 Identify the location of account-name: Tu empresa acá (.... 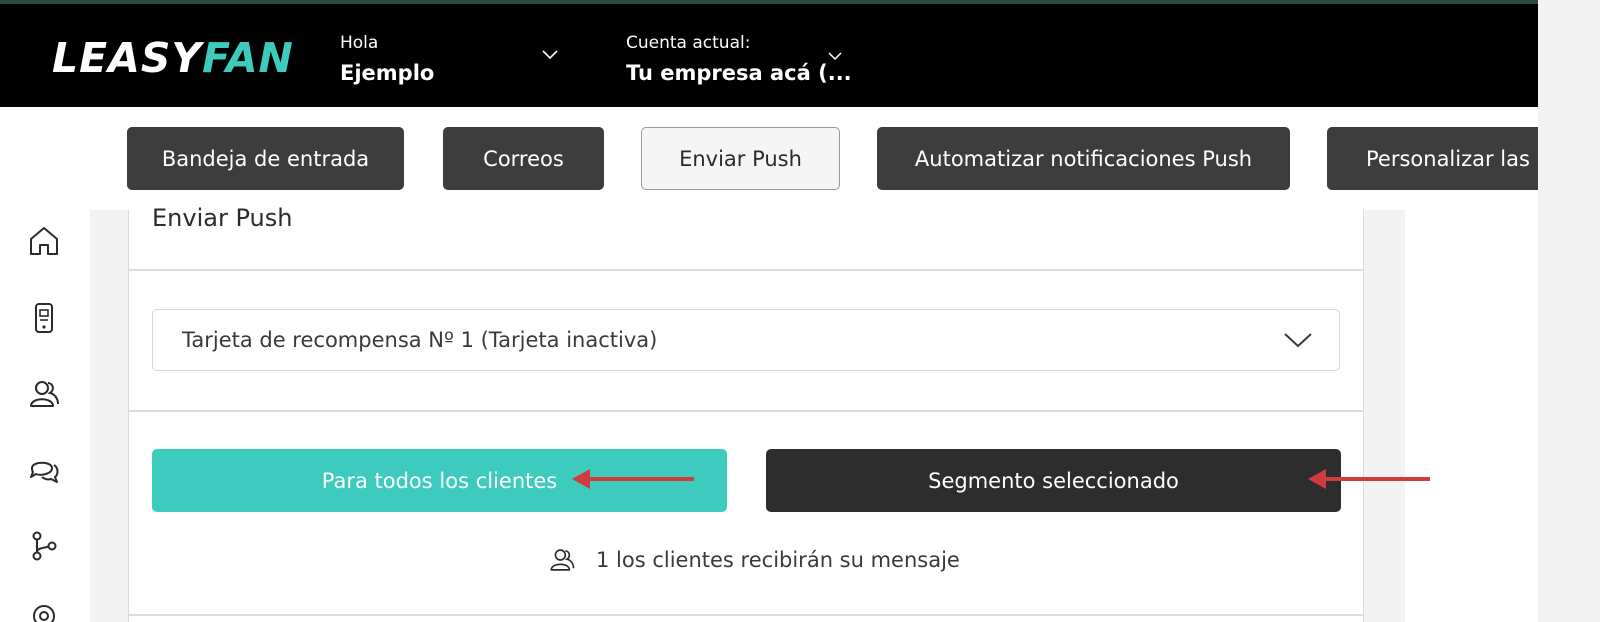
(739, 73).